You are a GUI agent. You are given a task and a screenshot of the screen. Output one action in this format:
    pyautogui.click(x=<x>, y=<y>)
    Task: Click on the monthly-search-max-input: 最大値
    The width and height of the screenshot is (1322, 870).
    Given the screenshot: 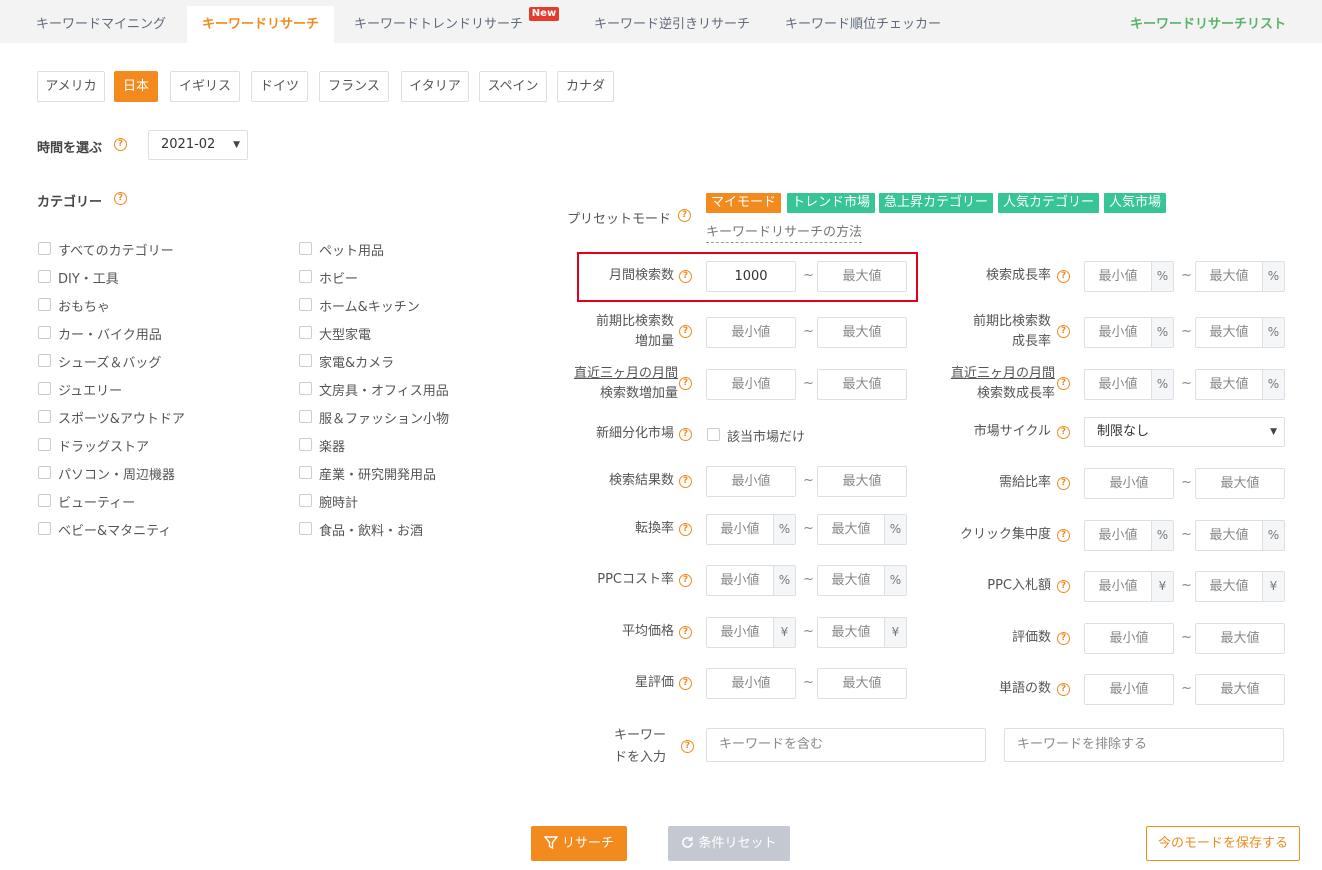 What is the action you would take?
    pyautogui.click(x=862, y=276)
    